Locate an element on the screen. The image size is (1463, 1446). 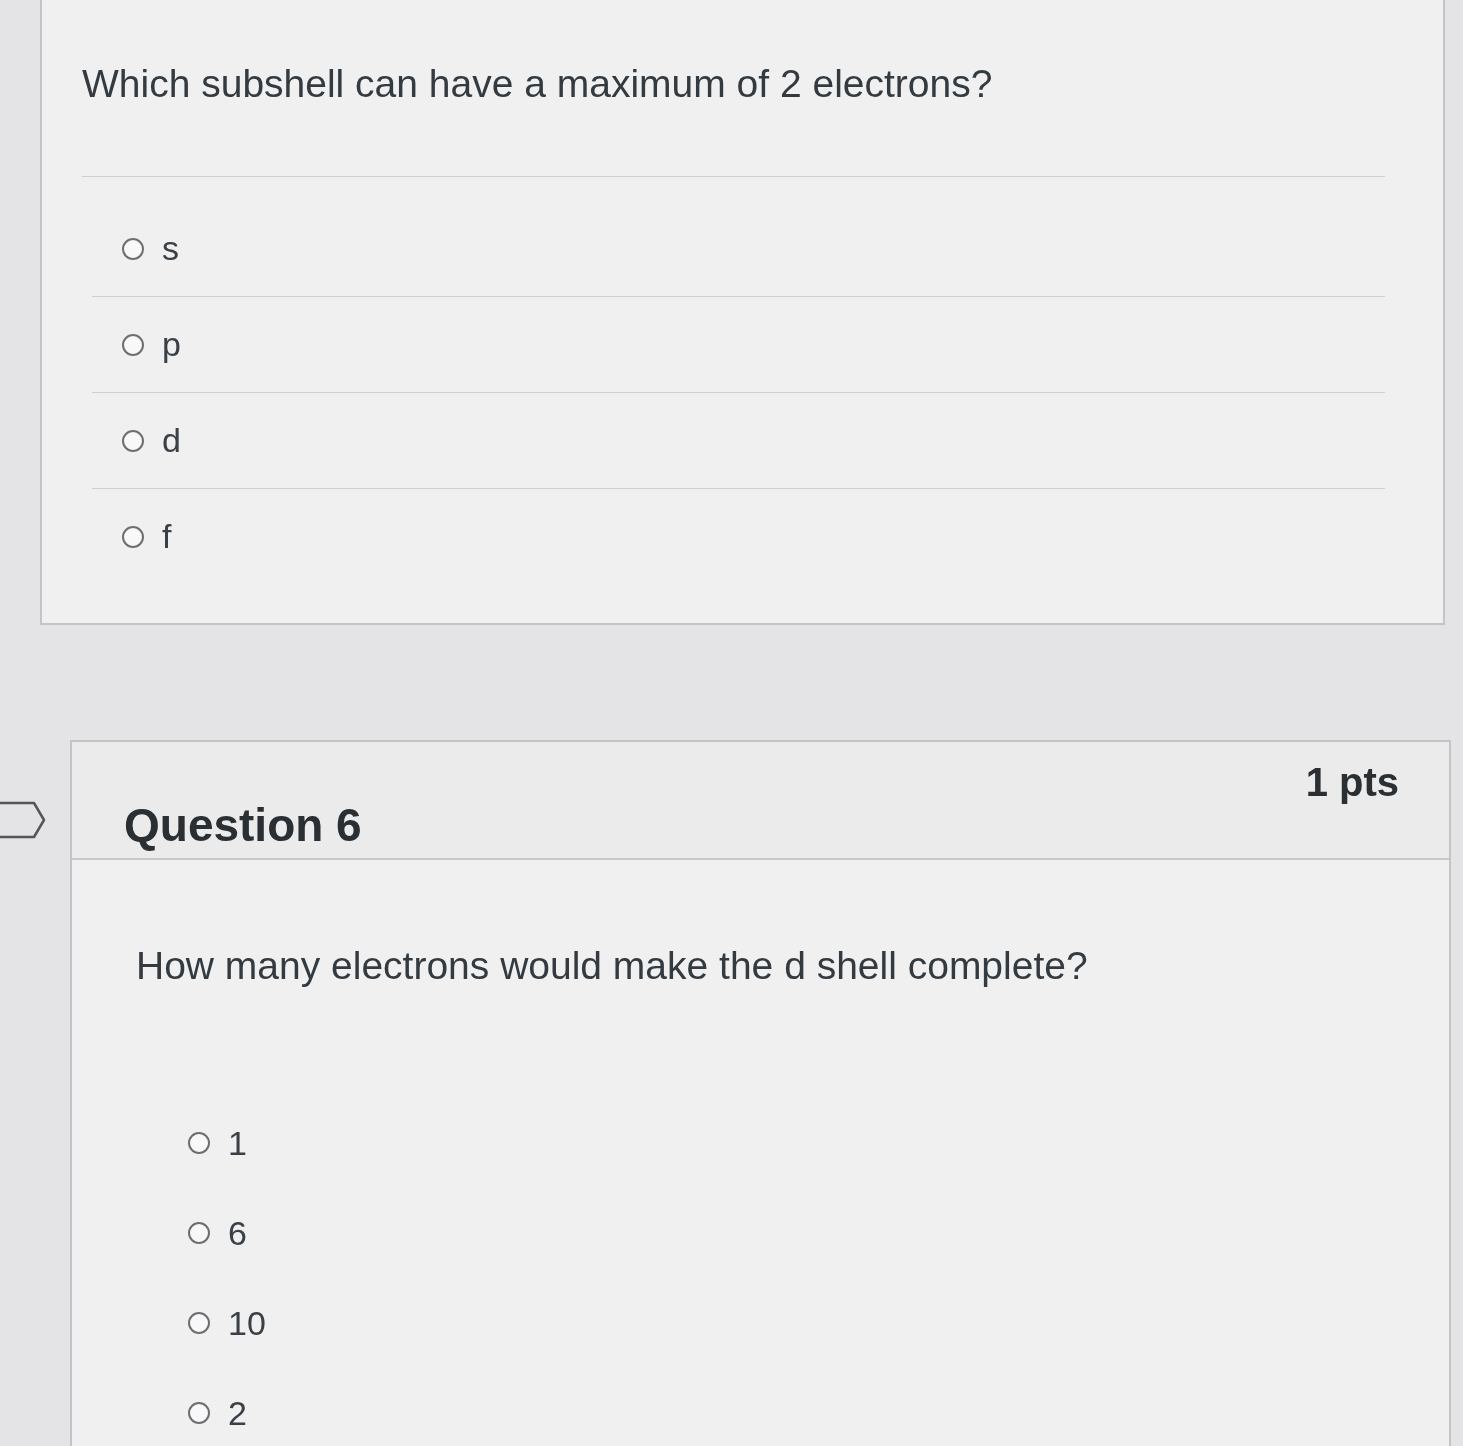
answer-label: 10 is located at coordinates (247, 1323).